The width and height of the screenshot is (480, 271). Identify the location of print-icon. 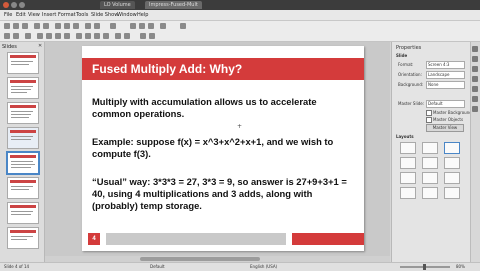
(37, 26).